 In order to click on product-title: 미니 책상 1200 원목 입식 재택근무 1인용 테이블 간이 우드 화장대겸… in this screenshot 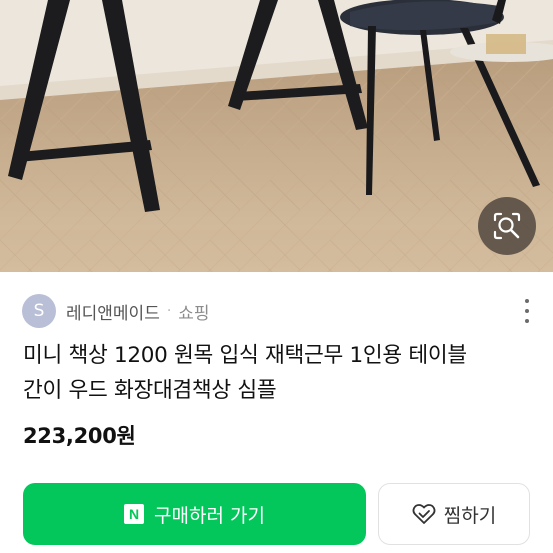, I will do `click(280, 373)`.